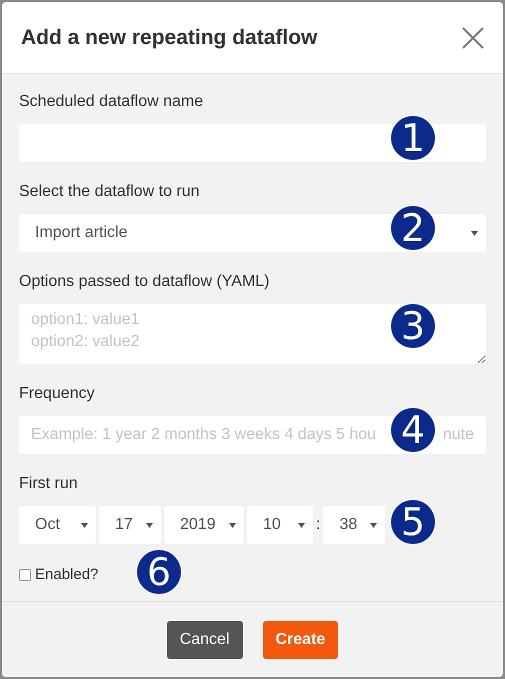  I want to click on field-label: Frequency, so click(57, 394).